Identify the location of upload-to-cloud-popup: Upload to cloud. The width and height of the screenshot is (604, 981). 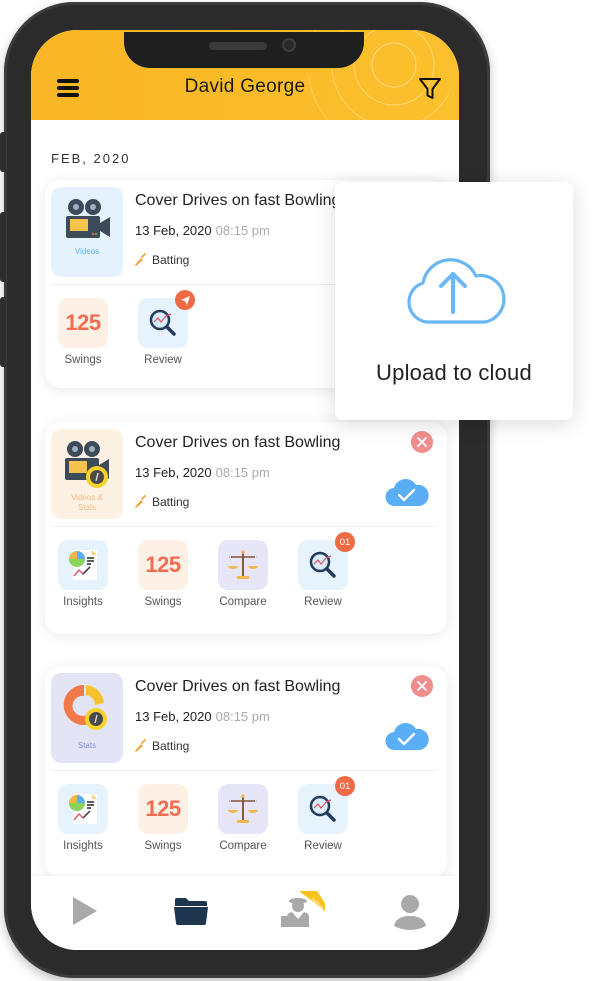
(454, 301).